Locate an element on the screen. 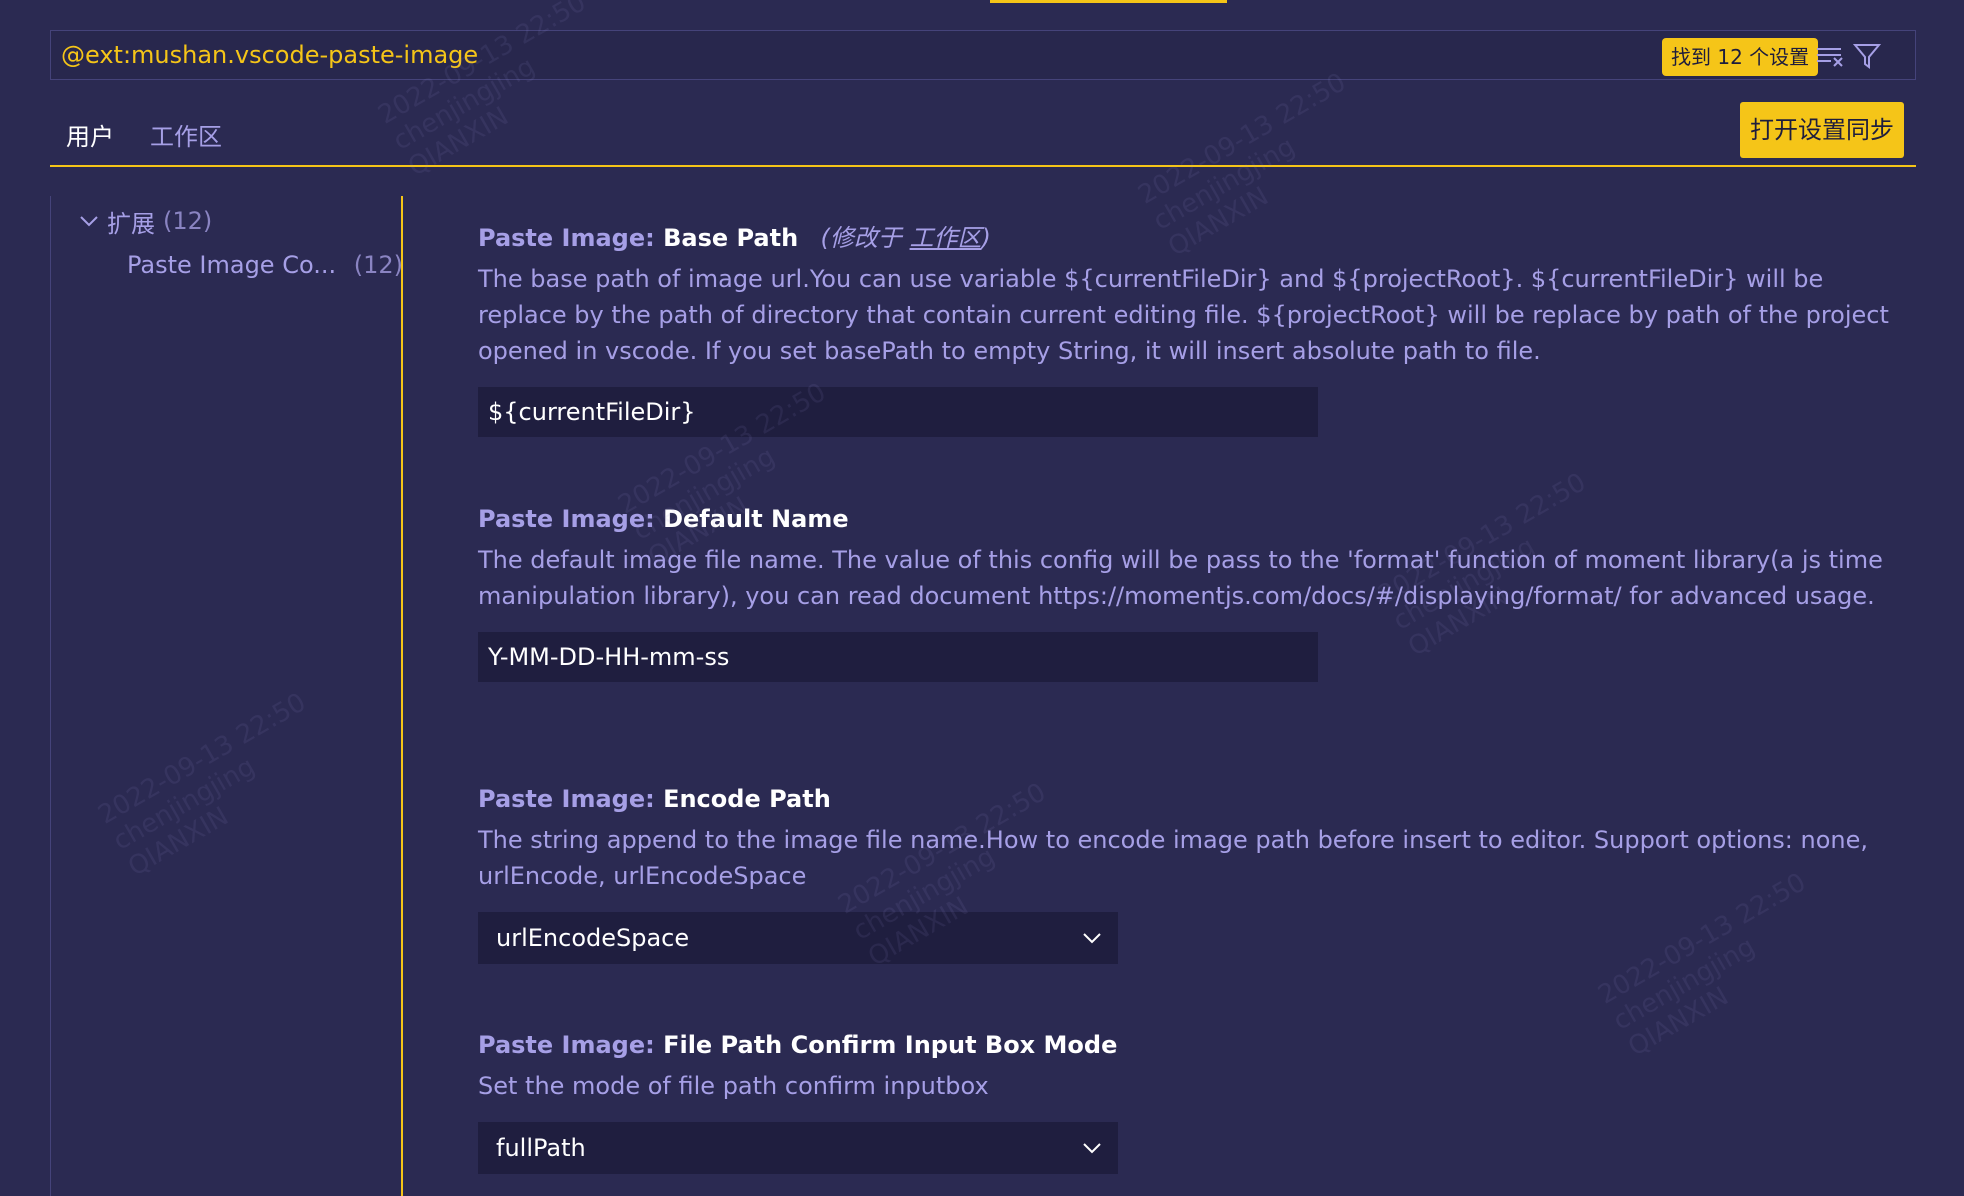  tab-workspace: 工作区 is located at coordinates (186, 137).